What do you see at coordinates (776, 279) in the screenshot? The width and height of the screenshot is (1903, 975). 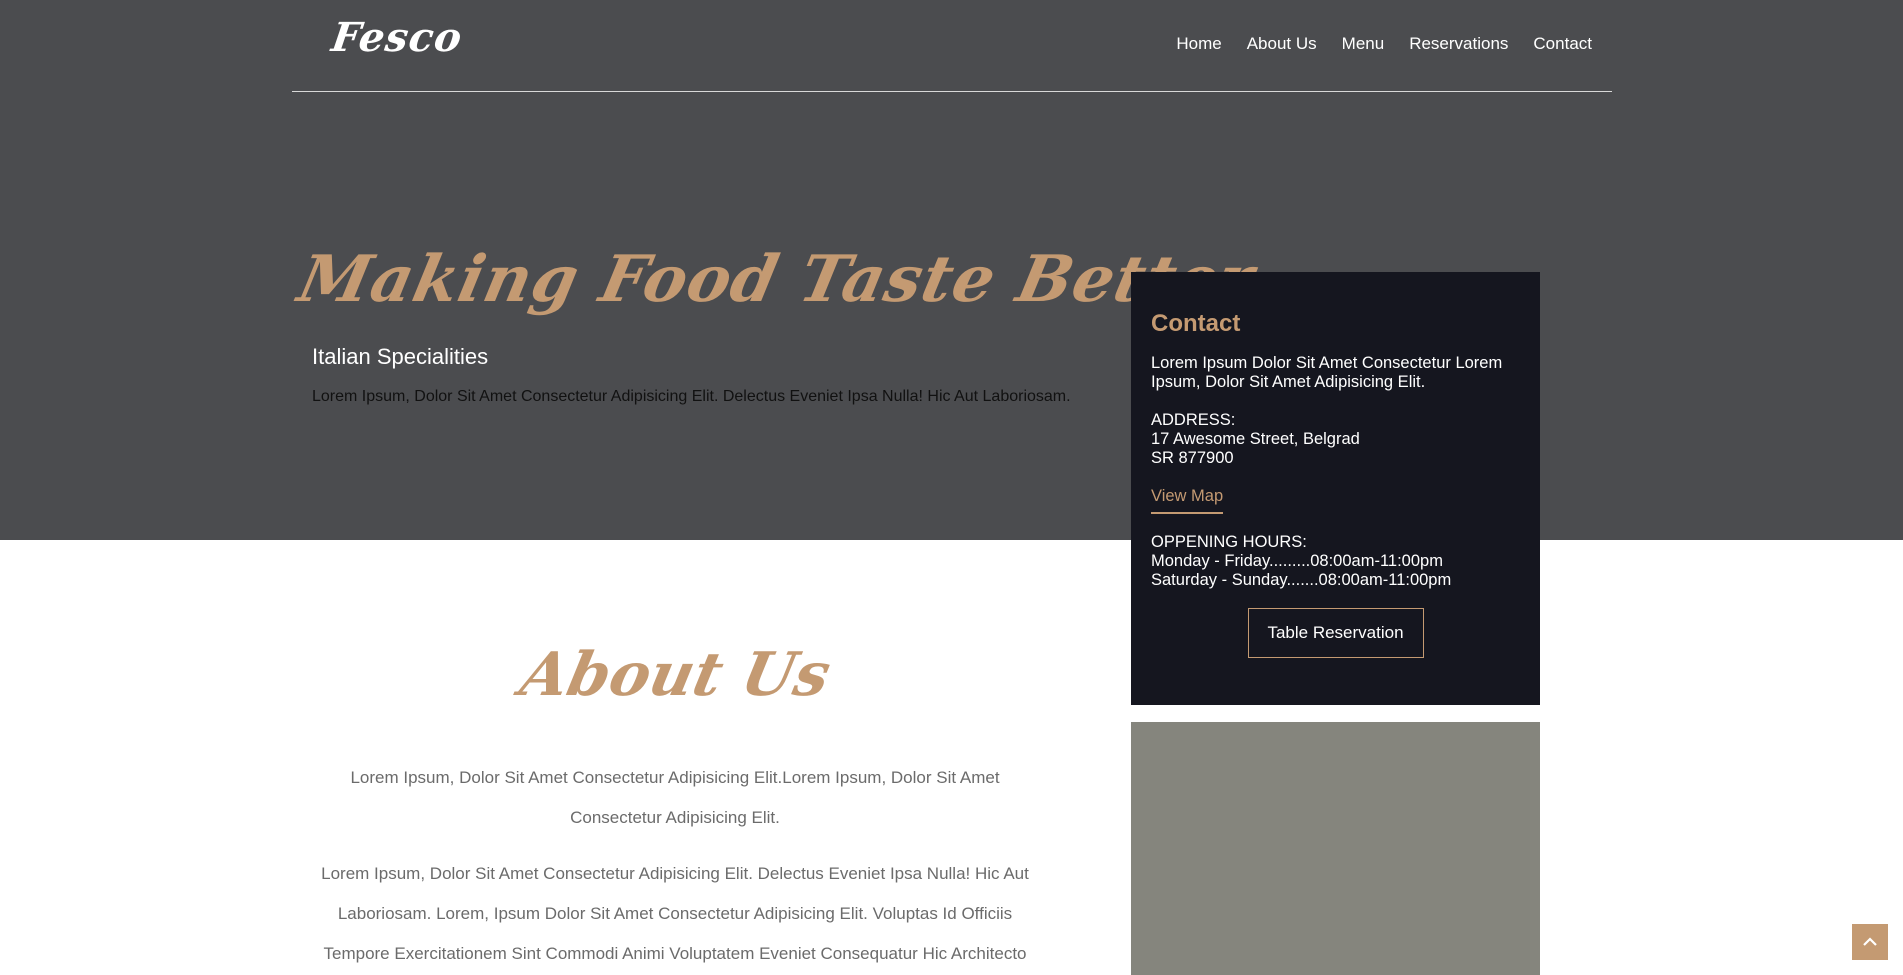 I see `hero-title: Making Food Taste Better` at bounding box center [776, 279].